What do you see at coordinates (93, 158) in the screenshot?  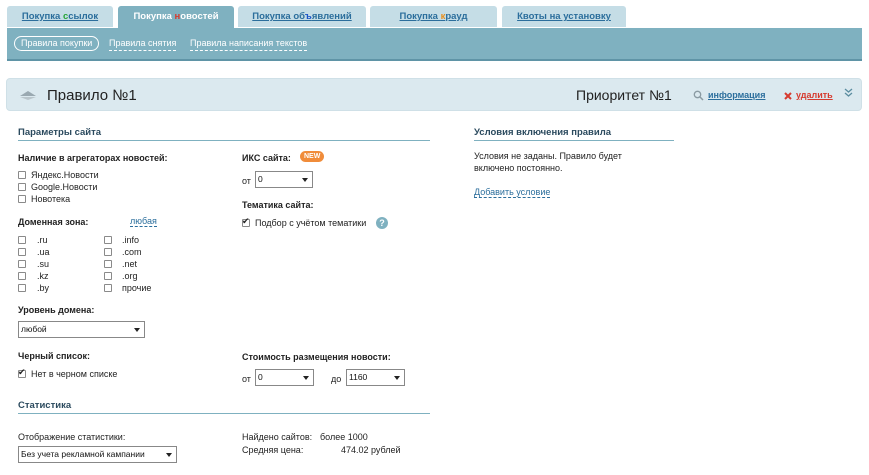 I see `aggregators-label: Наличие в агрегаторах новостей:` at bounding box center [93, 158].